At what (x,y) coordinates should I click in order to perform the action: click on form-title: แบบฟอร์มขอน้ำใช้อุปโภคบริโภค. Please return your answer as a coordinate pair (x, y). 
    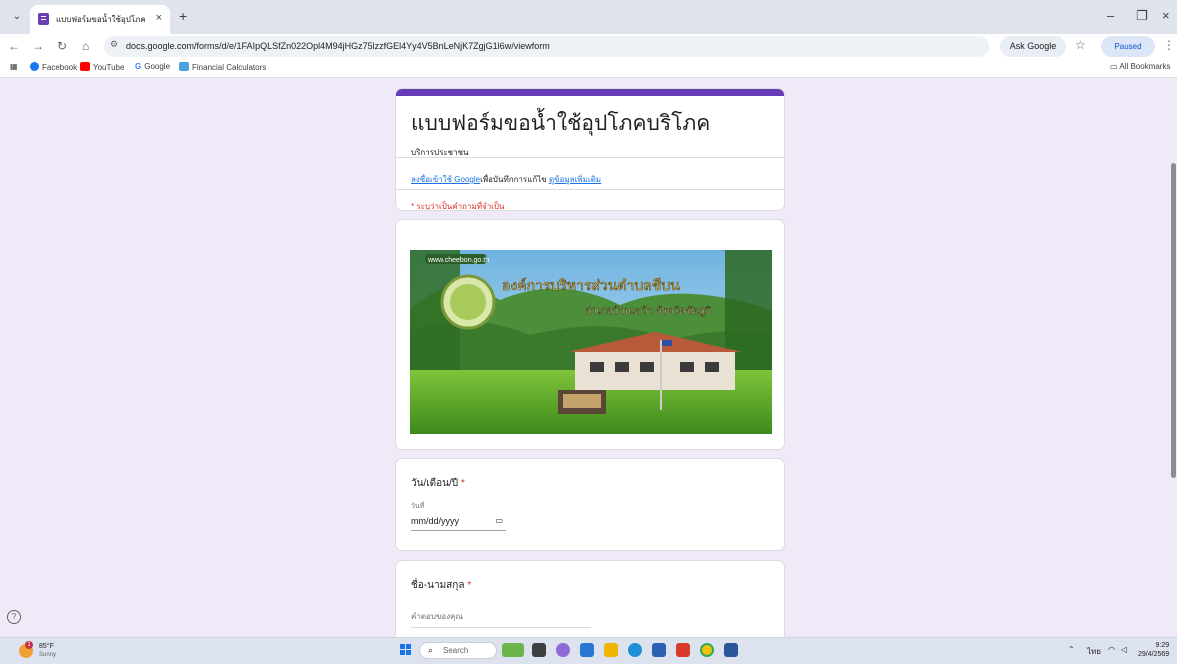
    Looking at the image, I should click on (561, 123).